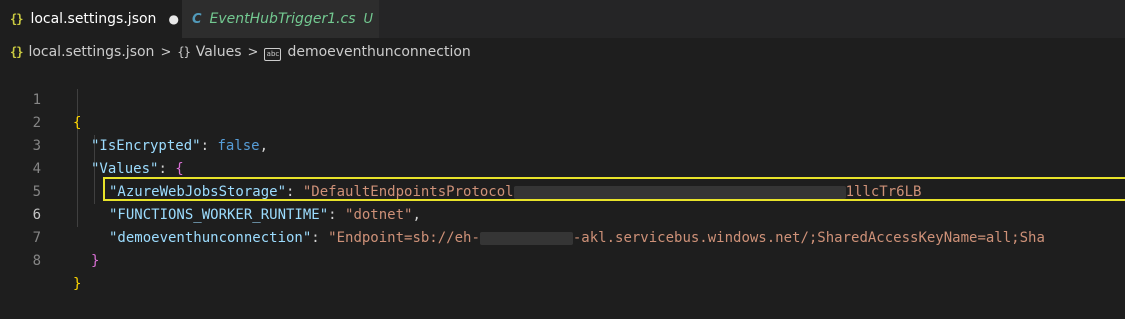  What do you see at coordinates (379, 51) in the screenshot?
I see `breadcrumb-label: demoeventhunconnection` at bounding box center [379, 51].